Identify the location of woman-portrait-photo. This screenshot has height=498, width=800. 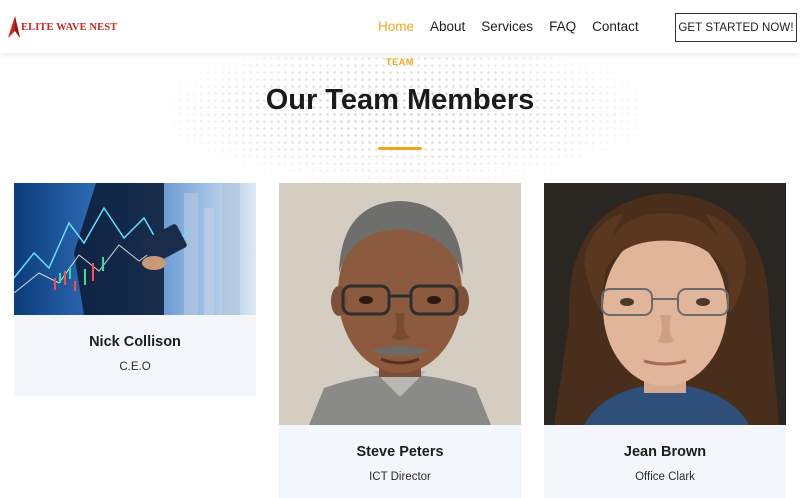
(665, 304).